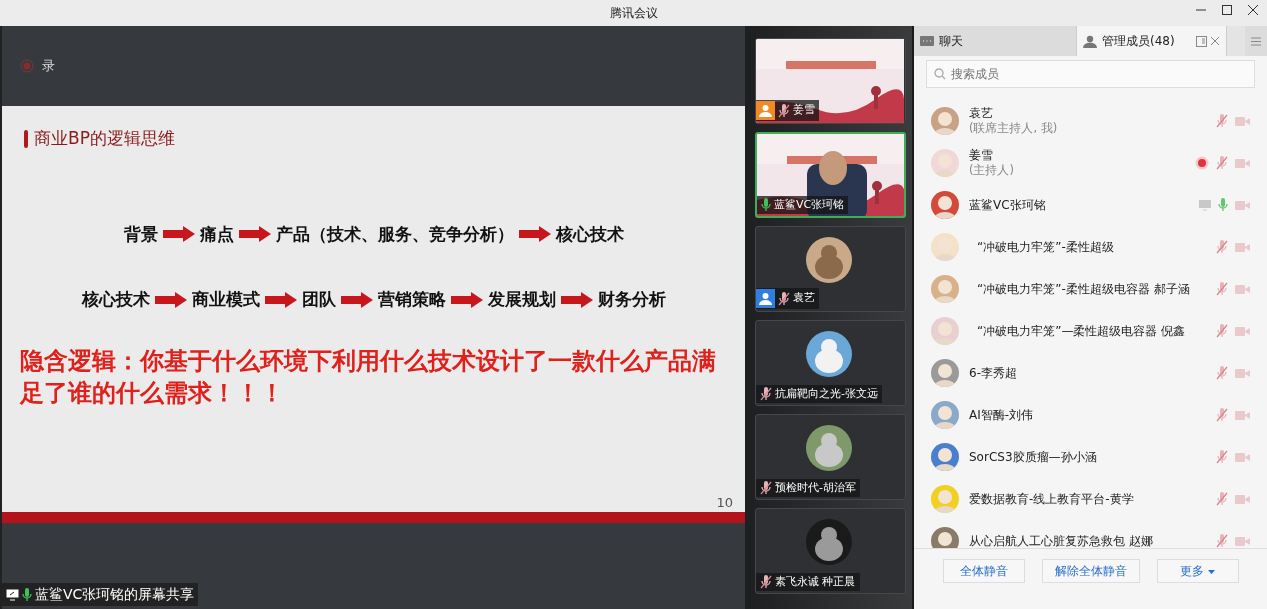  Describe the element at coordinates (115, 594) in the screenshot. I see `share-text: 蓝鲨VC张珂铭的屏幕共享` at that location.